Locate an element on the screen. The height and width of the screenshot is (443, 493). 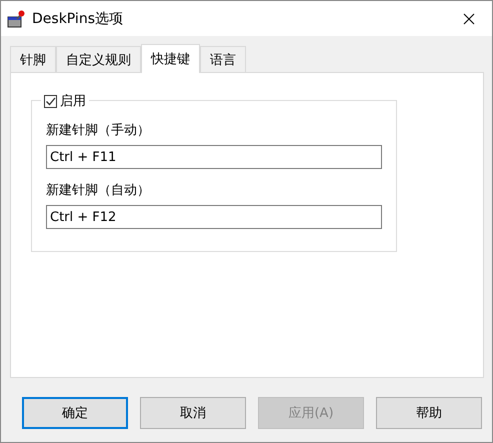
tab: 快捷键 is located at coordinates (170, 58).